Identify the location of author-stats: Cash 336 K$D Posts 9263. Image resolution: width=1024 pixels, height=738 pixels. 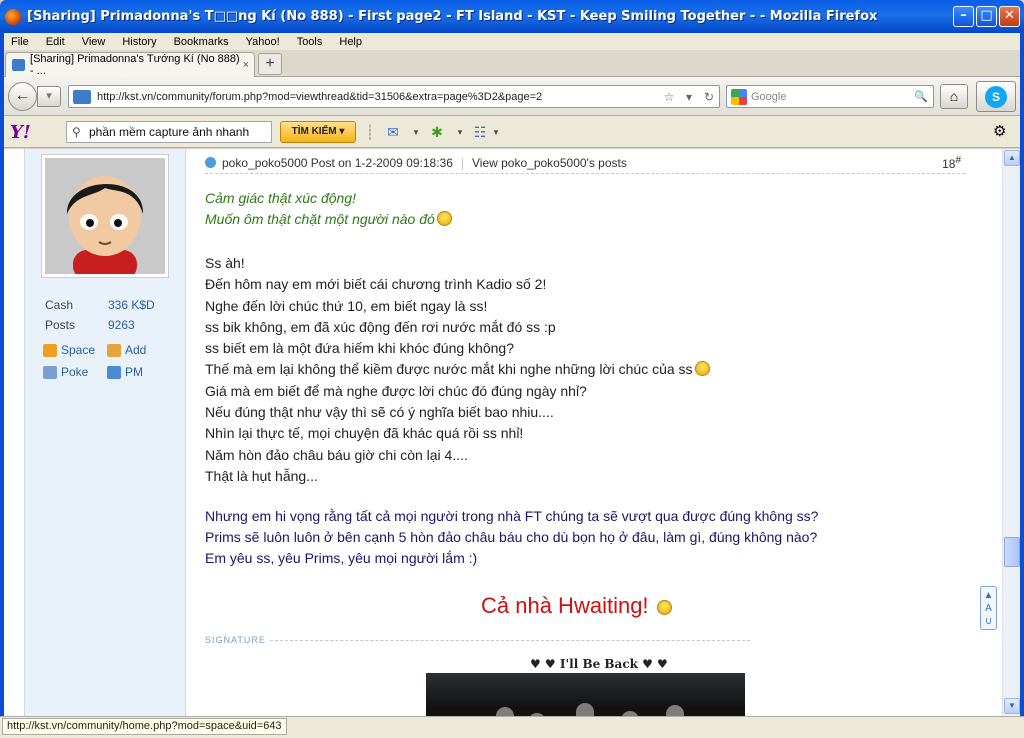
(100, 315).